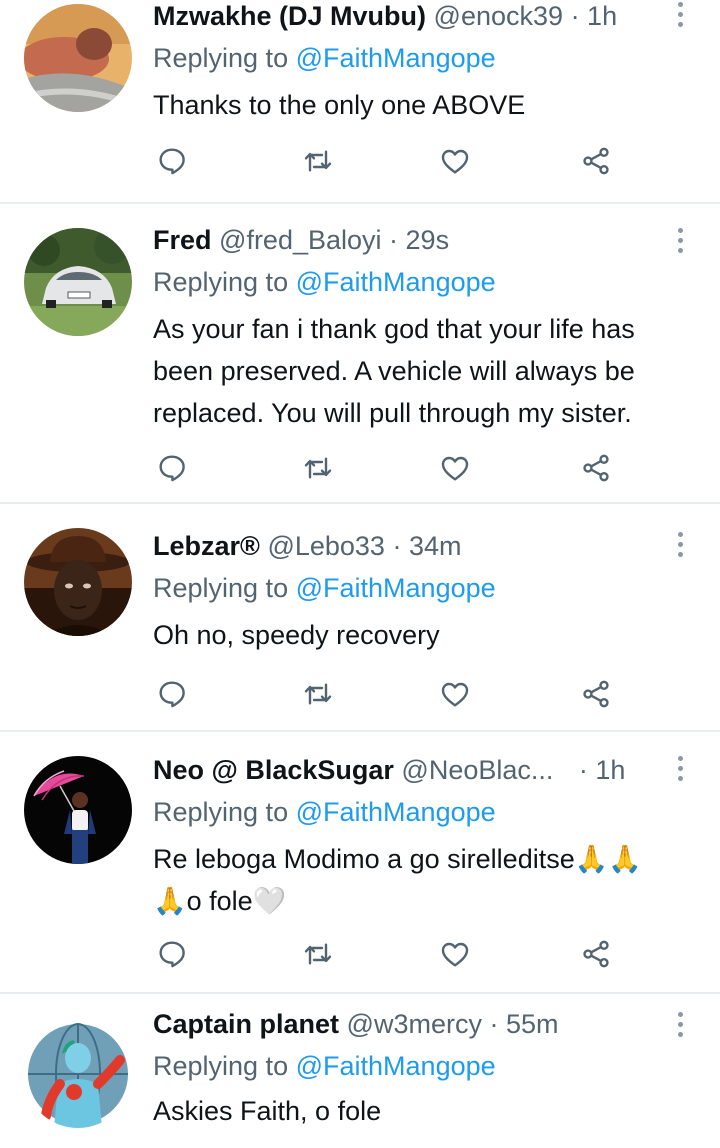  I want to click on display-name: Fred, so click(182, 240).